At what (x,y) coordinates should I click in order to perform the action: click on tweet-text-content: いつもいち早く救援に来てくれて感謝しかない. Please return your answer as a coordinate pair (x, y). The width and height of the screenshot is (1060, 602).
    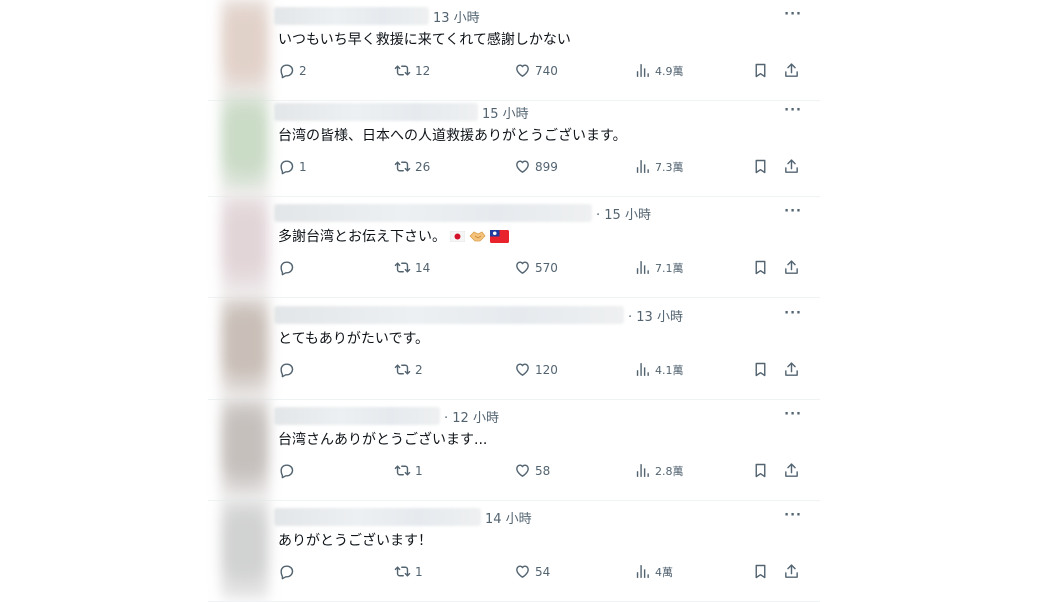
    Looking at the image, I should click on (424, 40).